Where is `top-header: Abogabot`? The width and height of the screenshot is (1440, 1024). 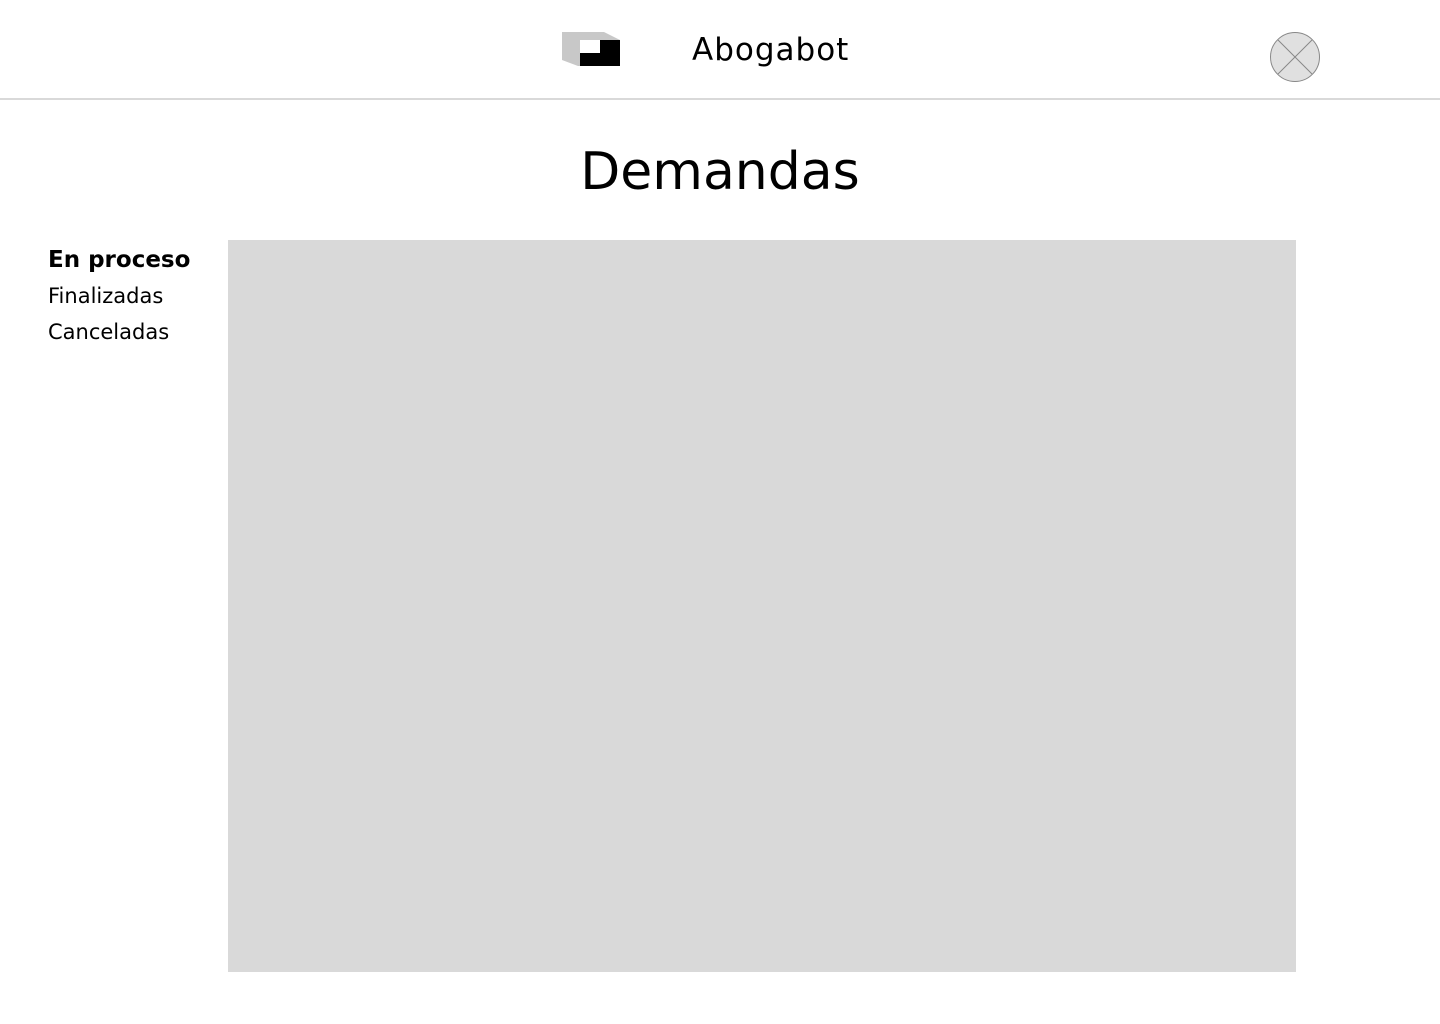 top-header: Abogabot is located at coordinates (720, 50).